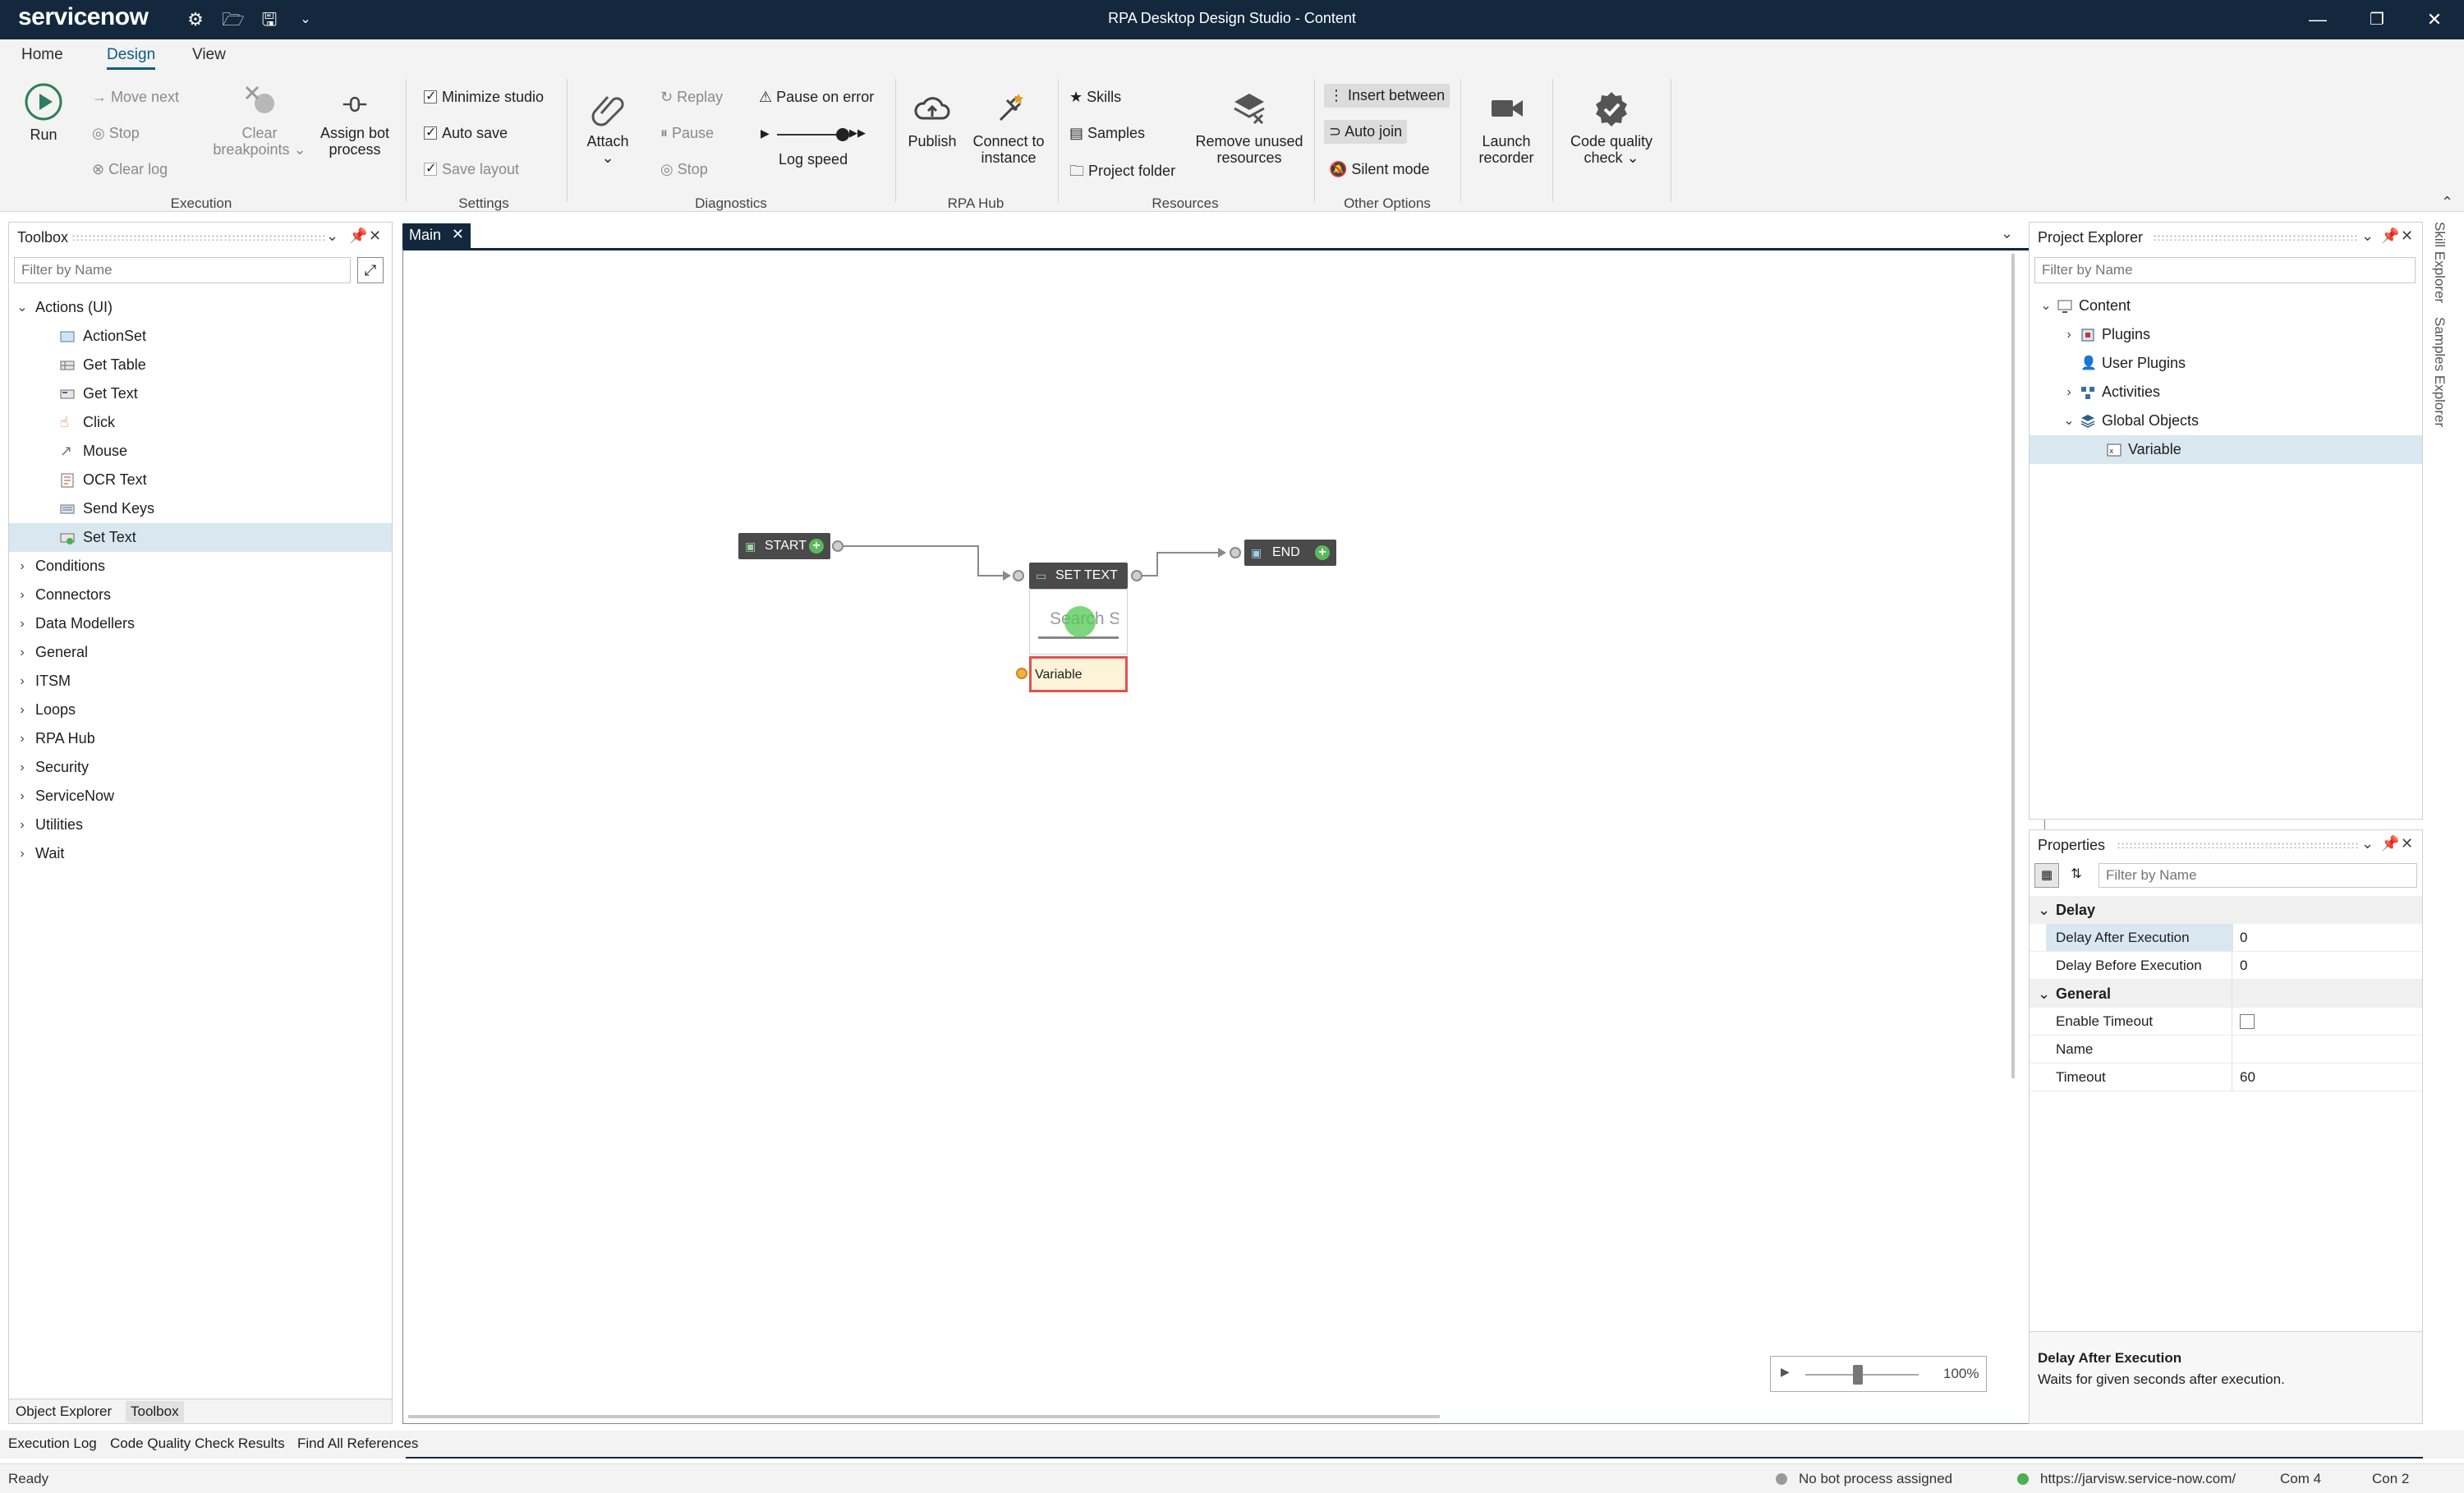  I want to click on minimize-button: —, so click(2317, 19).